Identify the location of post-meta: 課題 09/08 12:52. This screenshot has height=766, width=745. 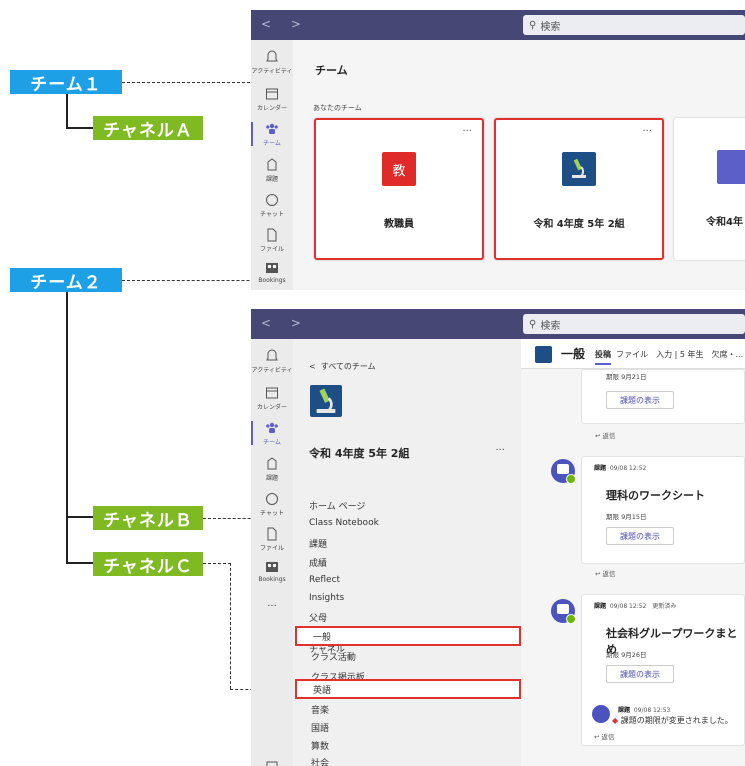
(620, 468).